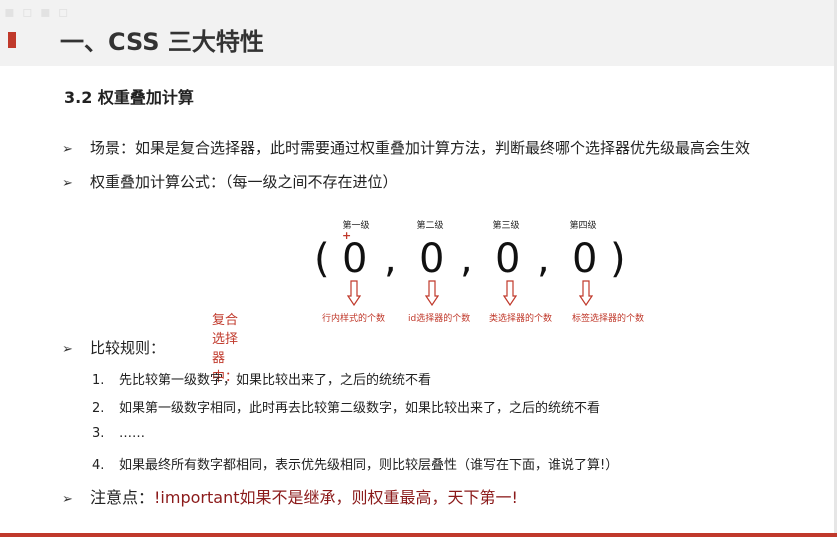 The width and height of the screenshot is (837, 537). What do you see at coordinates (430, 226) in the screenshot?
I see `level-label-2: 第二级` at bounding box center [430, 226].